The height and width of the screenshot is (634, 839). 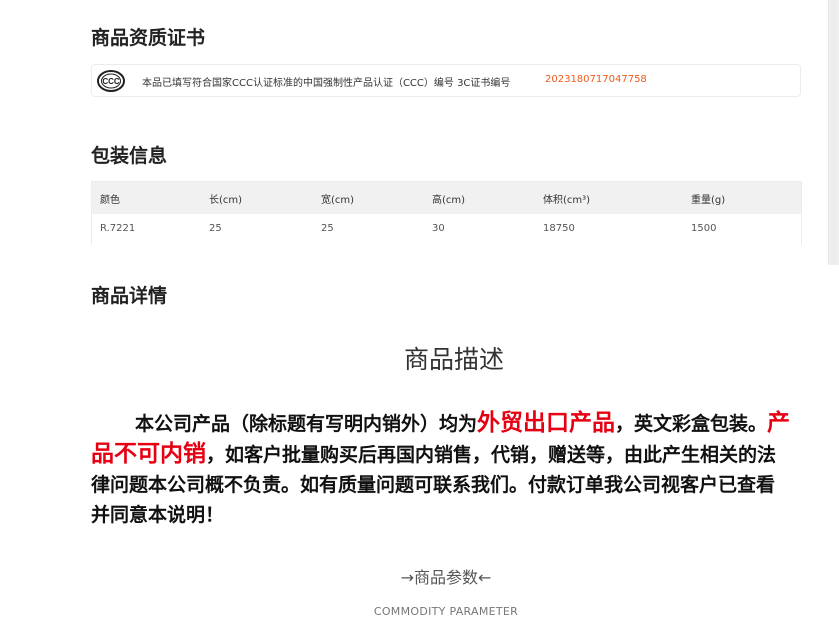 What do you see at coordinates (338, 200) in the screenshot?
I see `header-width: 宽(cm)` at bounding box center [338, 200].